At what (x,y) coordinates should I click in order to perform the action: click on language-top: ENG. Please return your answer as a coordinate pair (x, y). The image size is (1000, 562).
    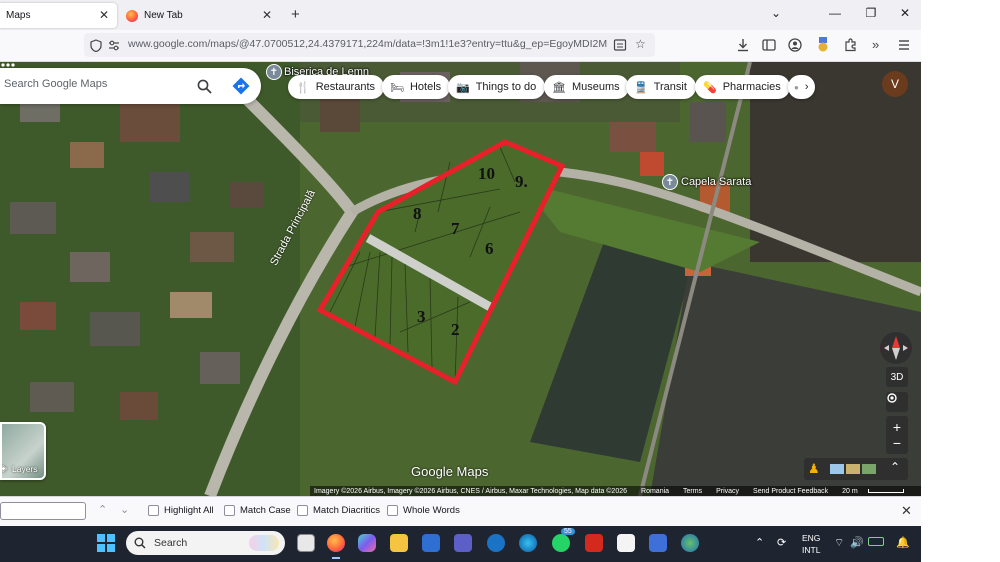
    Looking at the image, I should click on (811, 538).